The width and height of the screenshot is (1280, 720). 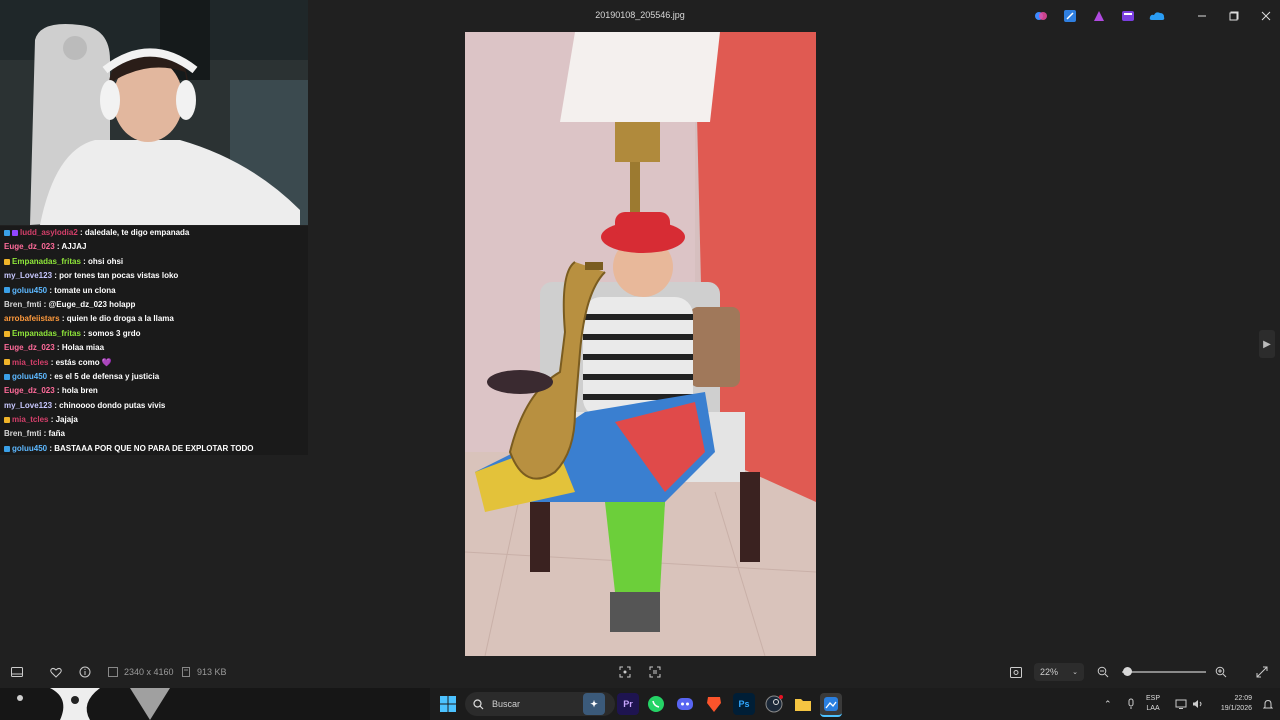 I want to click on chat-message: Euge_dz_023 : Holaa miaa, so click(x=154, y=348).